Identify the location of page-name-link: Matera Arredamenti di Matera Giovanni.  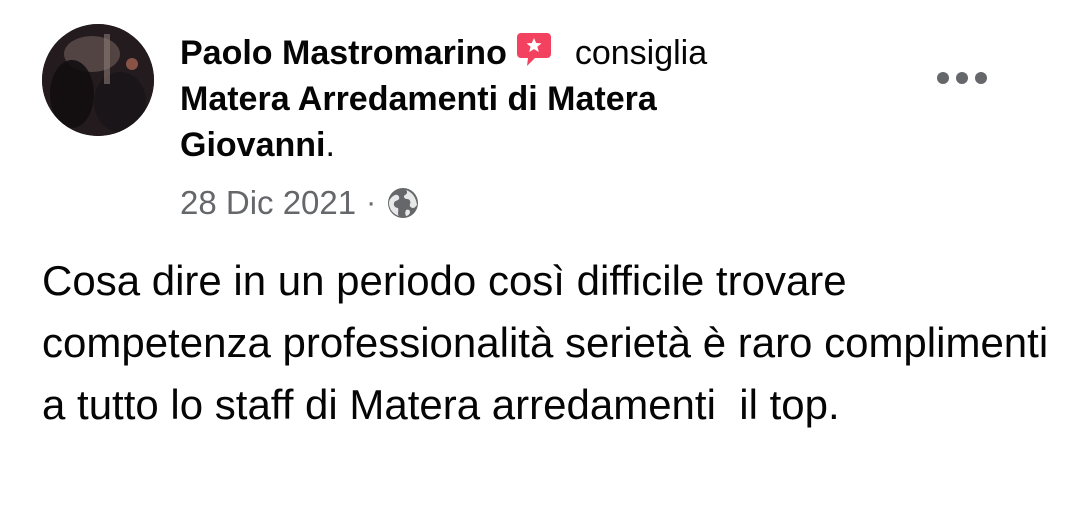
(418, 122).